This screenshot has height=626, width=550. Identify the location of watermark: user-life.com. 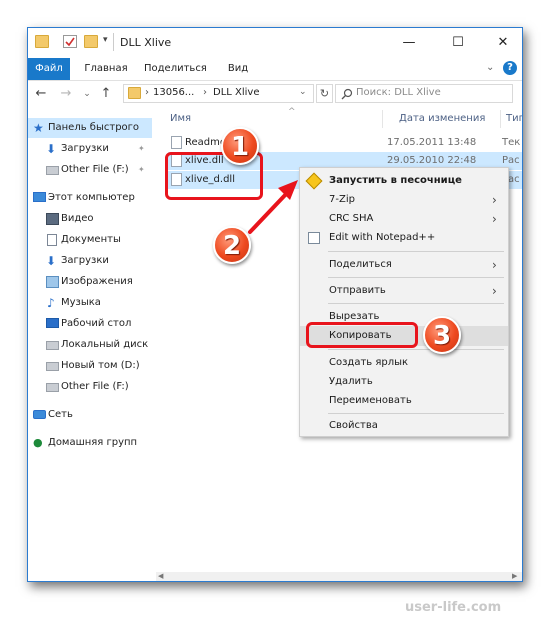
(453, 607).